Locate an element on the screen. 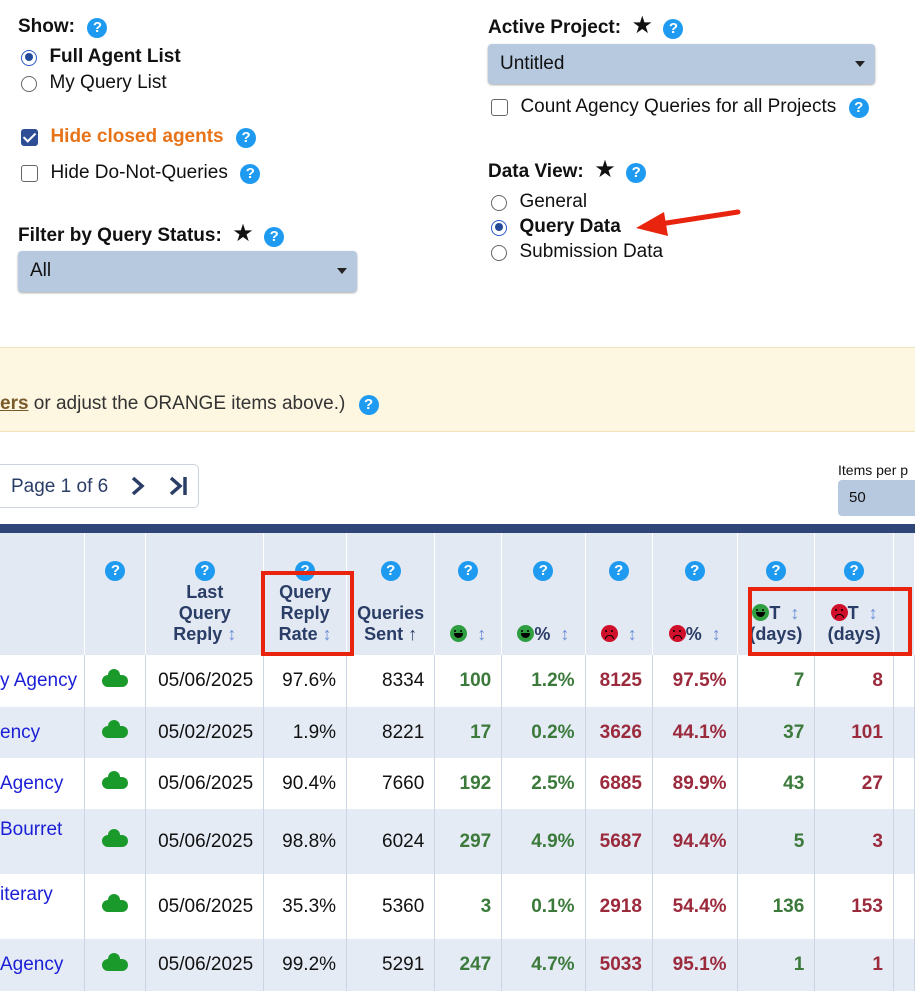 Image resolution: width=915 pixels, height=1000 pixels. hide-closed-checkbox is located at coordinates (29, 138).